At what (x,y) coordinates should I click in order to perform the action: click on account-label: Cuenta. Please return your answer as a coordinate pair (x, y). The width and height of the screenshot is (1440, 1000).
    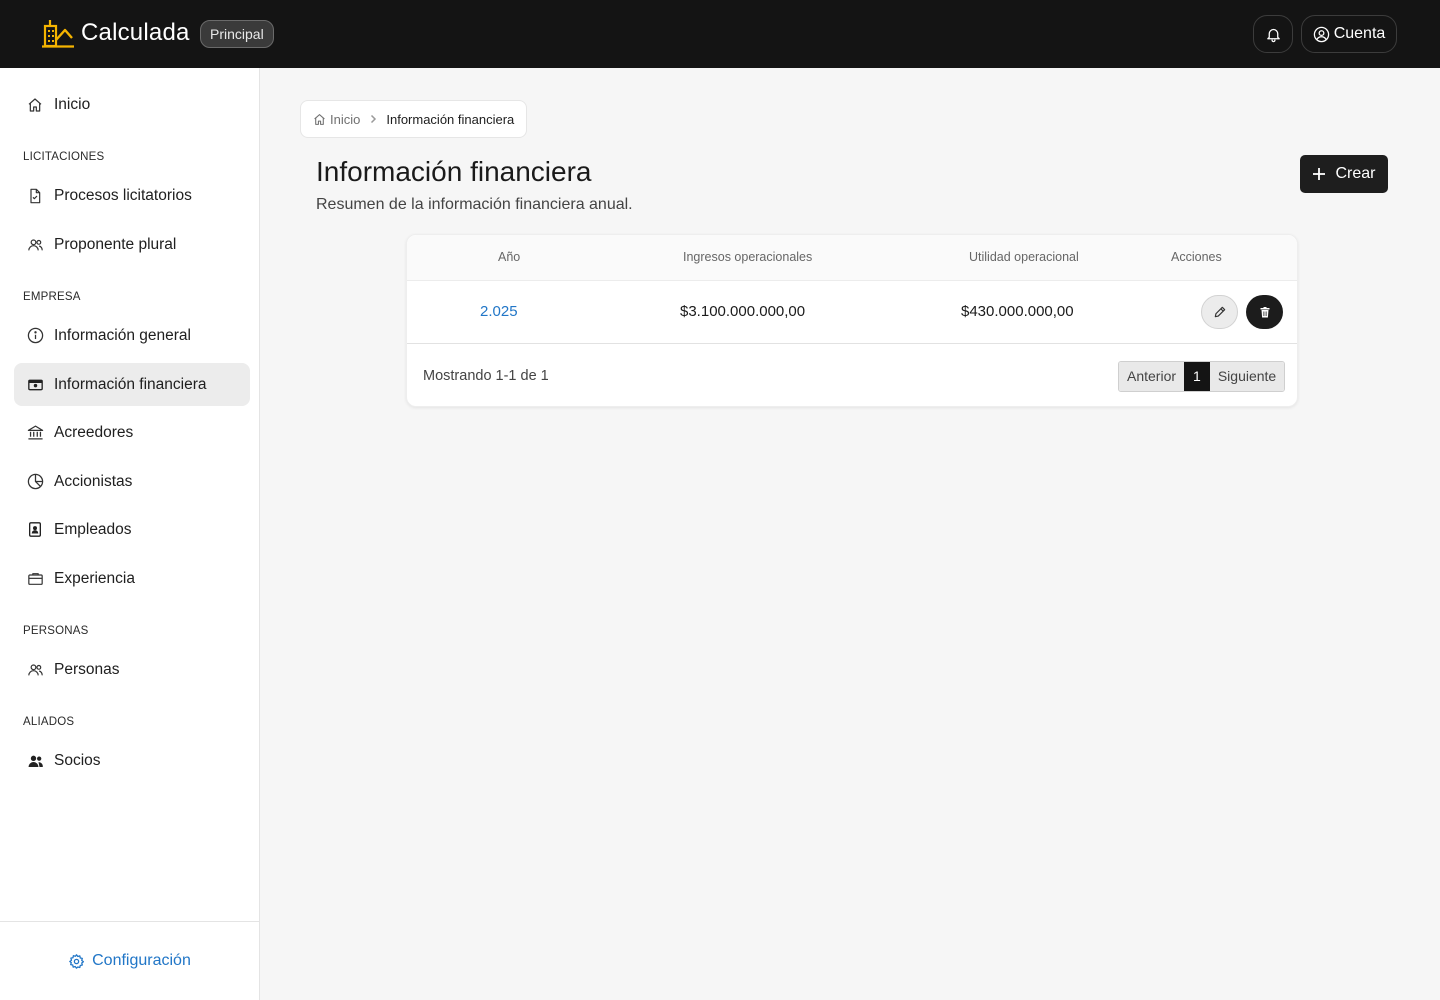
    Looking at the image, I should click on (1359, 33).